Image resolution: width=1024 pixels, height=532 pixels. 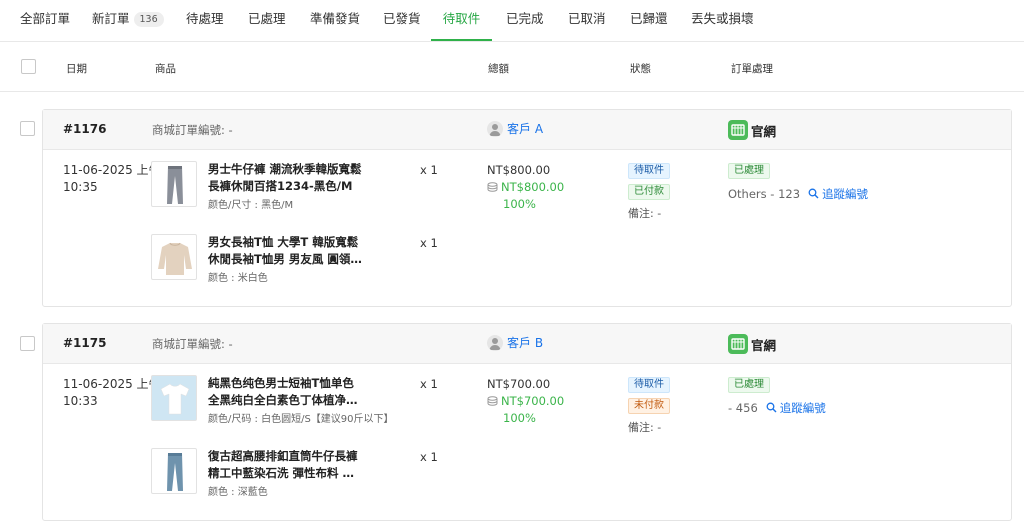 What do you see at coordinates (84, 343) in the screenshot?
I see `order-number: #1175` at bounding box center [84, 343].